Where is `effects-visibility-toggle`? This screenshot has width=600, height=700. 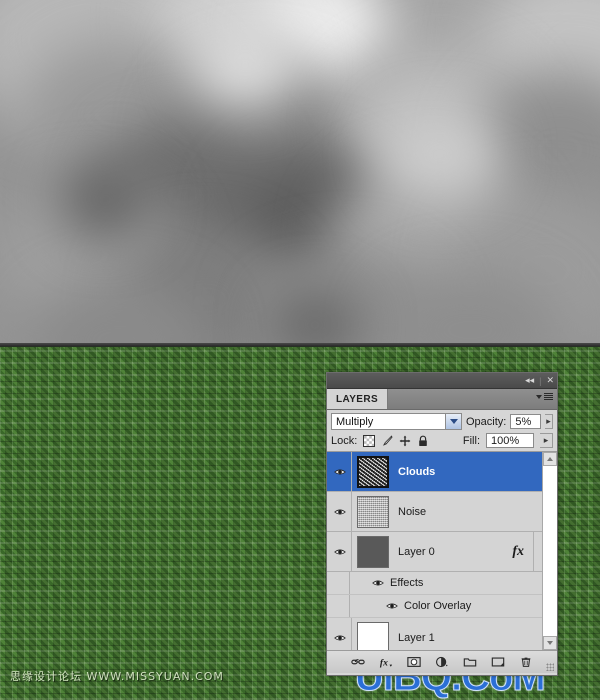 effects-visibility-toggle is located at coordinates (378, 583).